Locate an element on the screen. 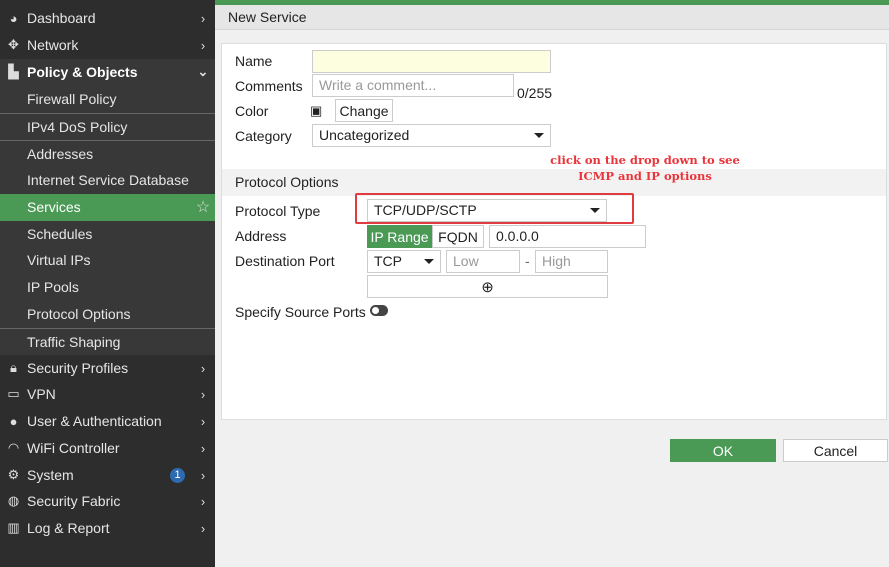  dest-port-low-input: Low is located at coordinates (483, 261).